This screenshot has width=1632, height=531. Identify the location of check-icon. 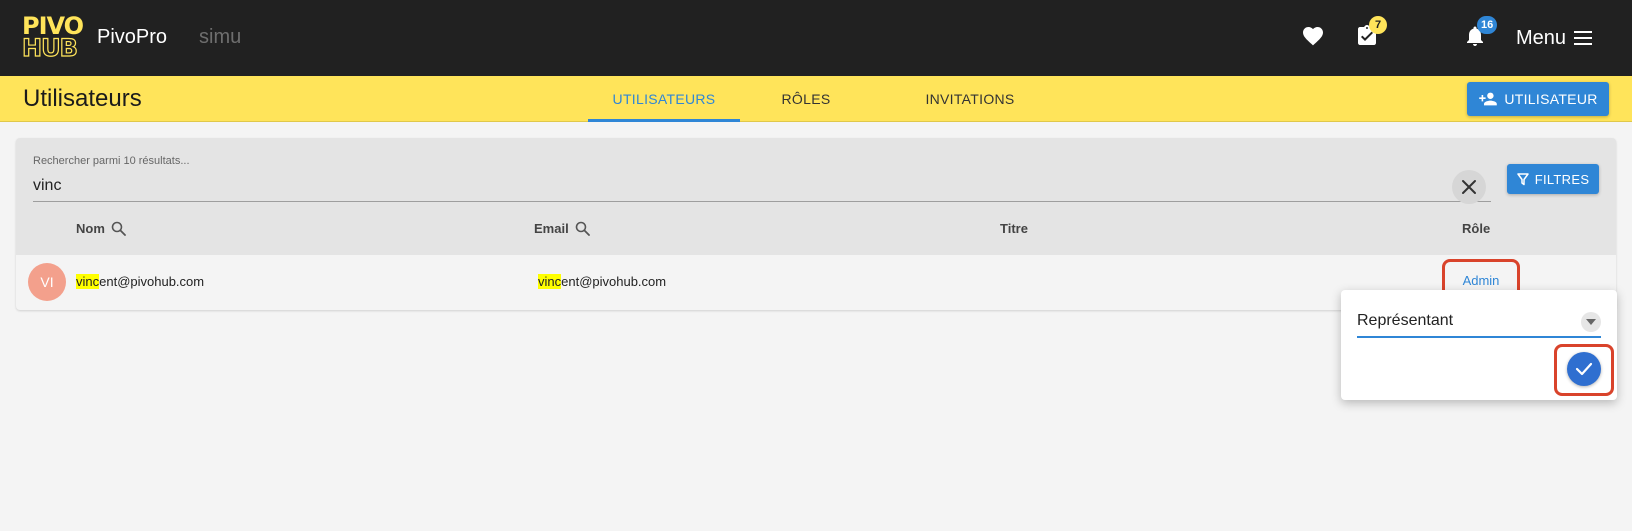
(1584, 369).